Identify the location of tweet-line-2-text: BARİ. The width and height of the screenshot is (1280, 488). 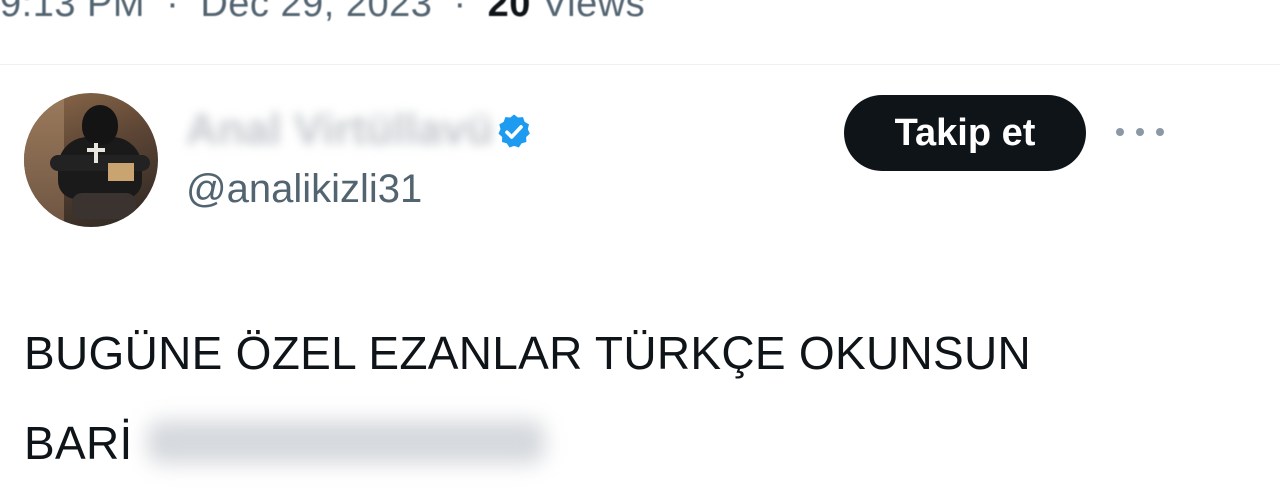
(78, 443).